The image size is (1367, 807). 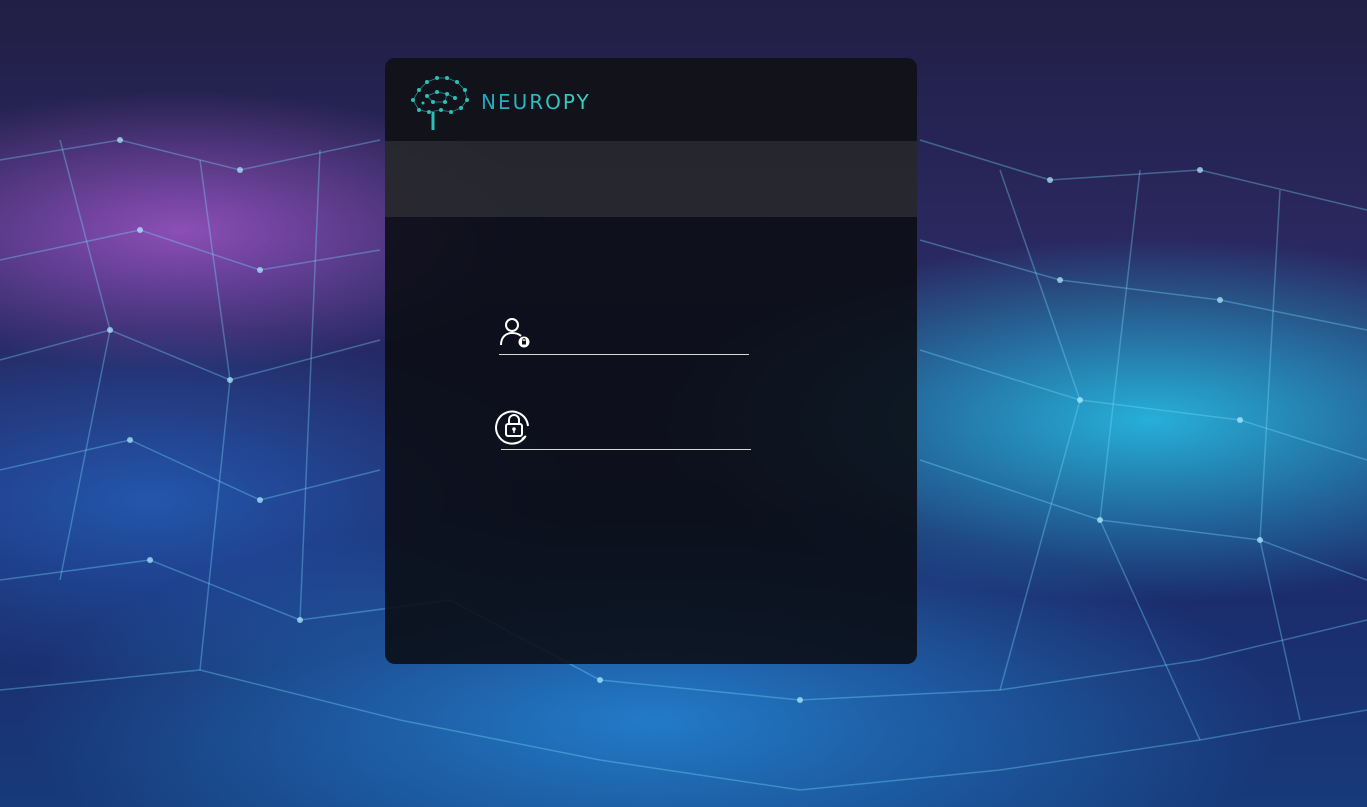 I want to click on password-field, so click(x=623, y=430).